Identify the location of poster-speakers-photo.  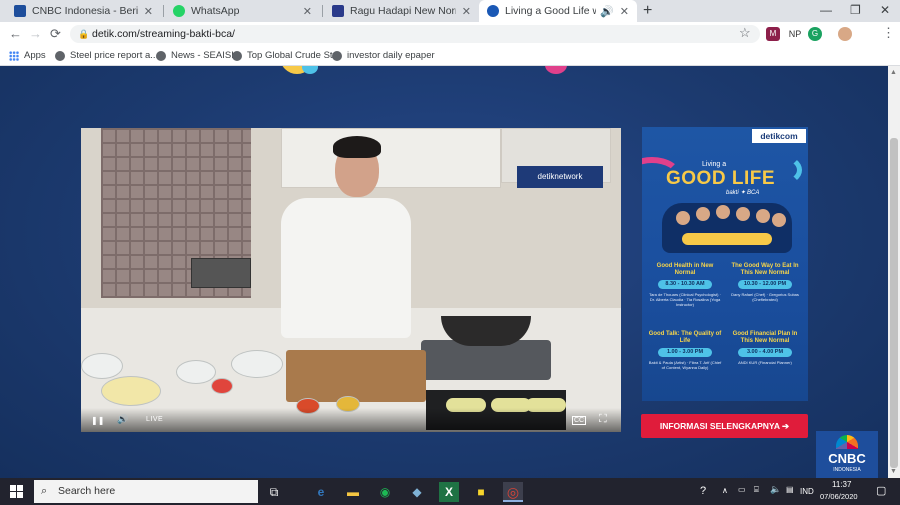
(727, 228).